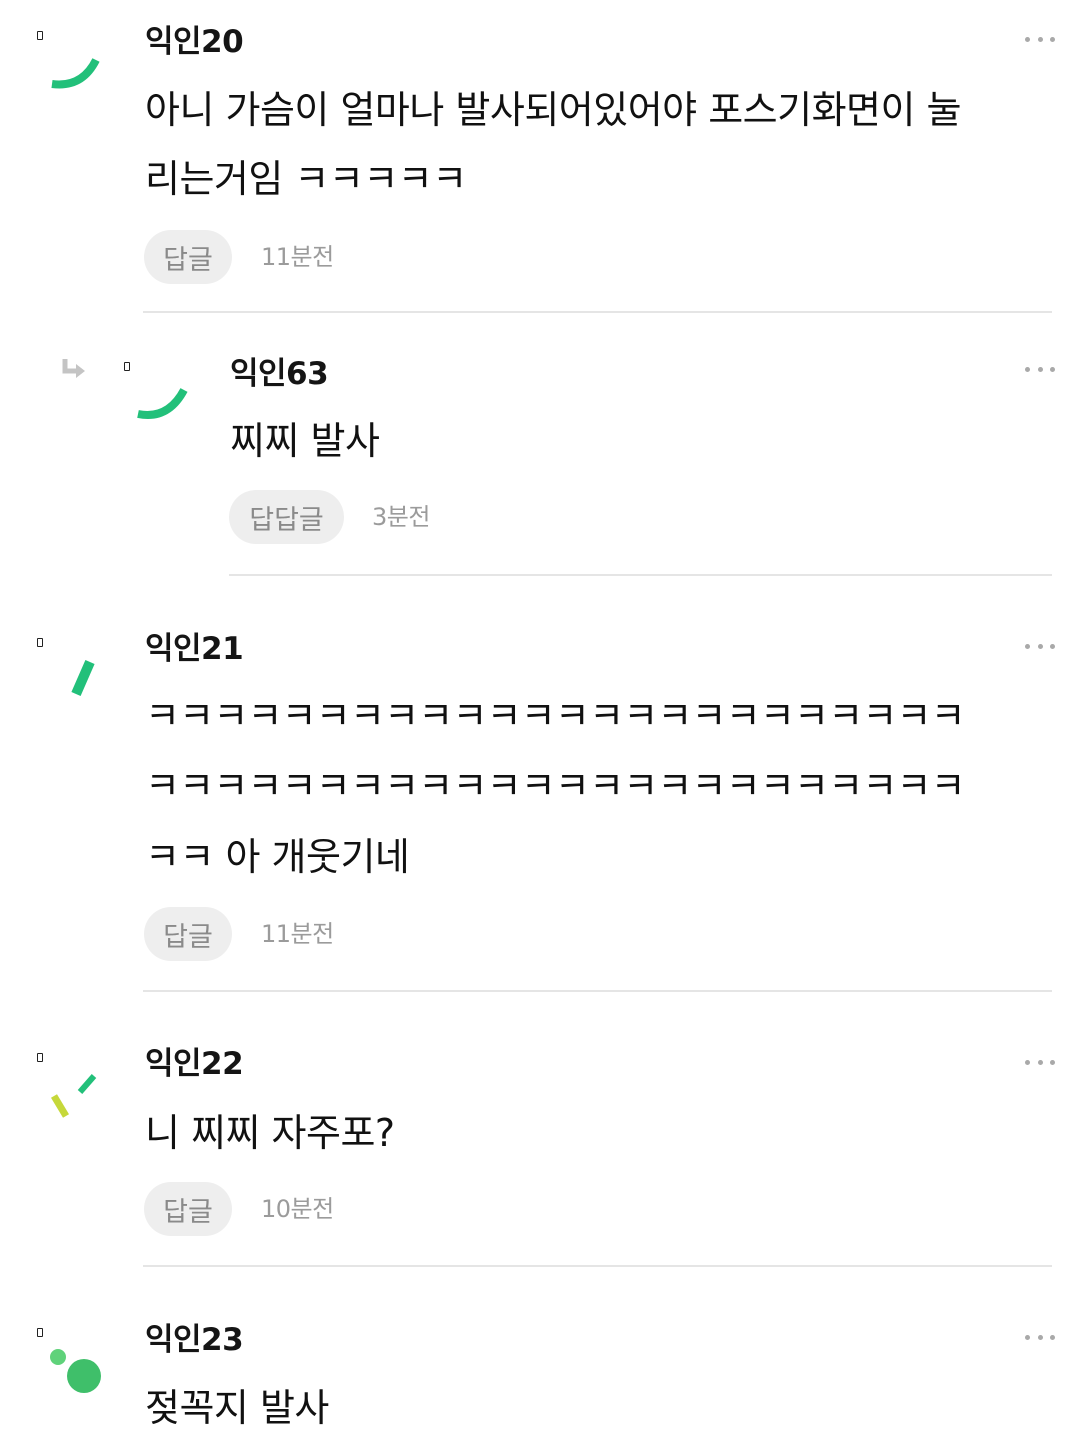  What do you see at coordinates (75, 1371) in the screenshot?
I see `green-dots-icon` at bounding box center [75, 1371].